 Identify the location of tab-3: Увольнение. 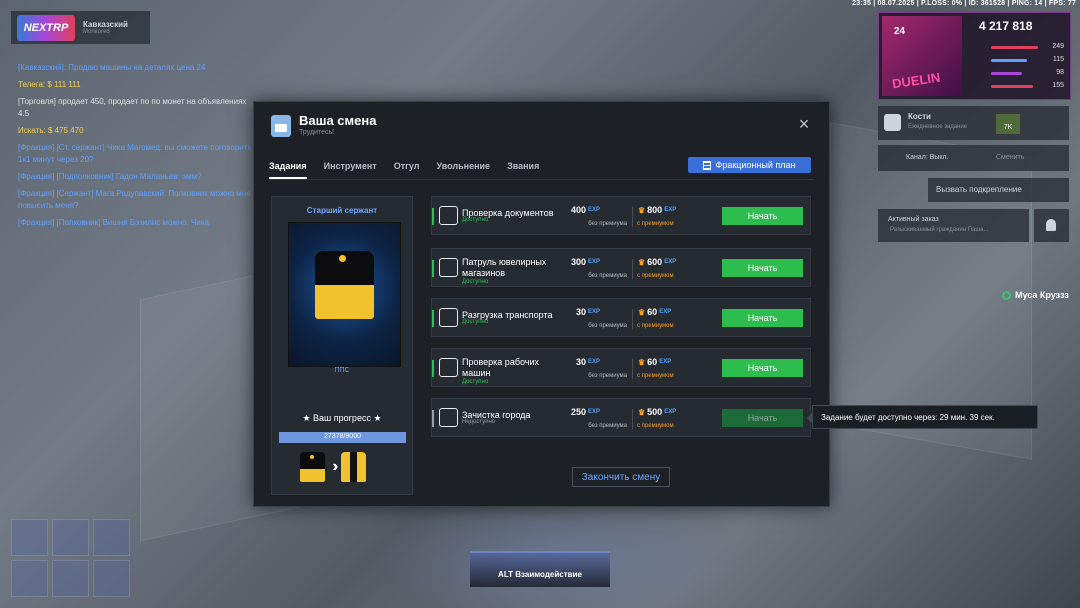
(463, 170).